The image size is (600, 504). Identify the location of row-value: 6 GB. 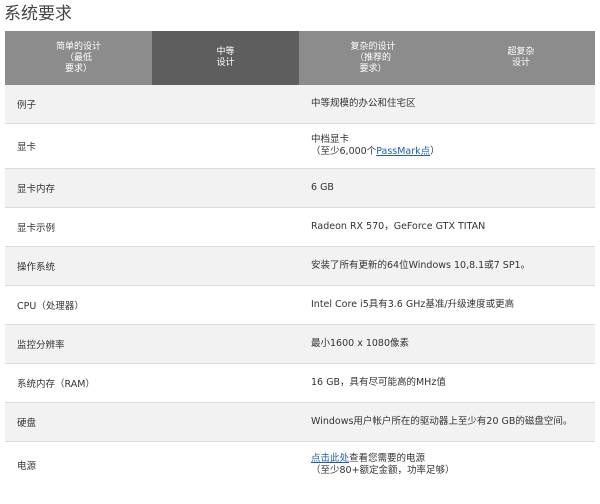
(322, 187).